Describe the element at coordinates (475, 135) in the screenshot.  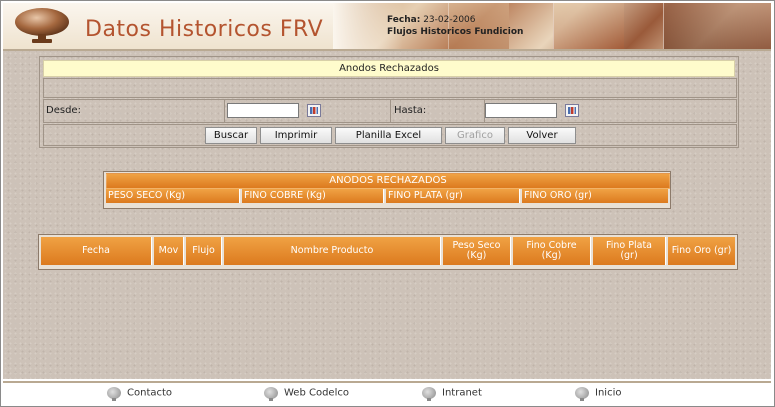
I see `grafico-button: Grafico` at that location.